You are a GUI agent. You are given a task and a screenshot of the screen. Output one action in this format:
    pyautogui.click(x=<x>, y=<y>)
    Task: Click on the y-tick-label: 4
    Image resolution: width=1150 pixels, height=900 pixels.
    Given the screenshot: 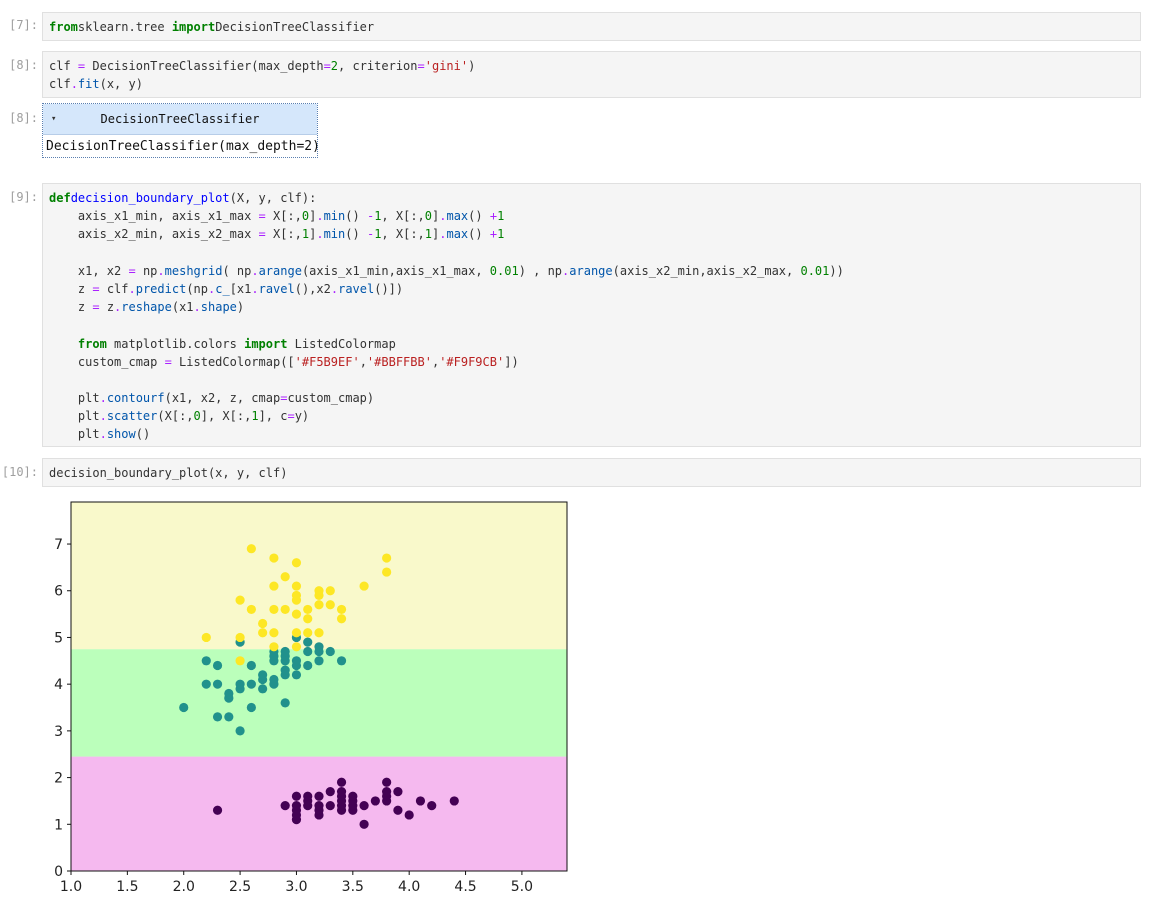 What is the action you would take?
    pyautogui.click(x=58, y=685)
    